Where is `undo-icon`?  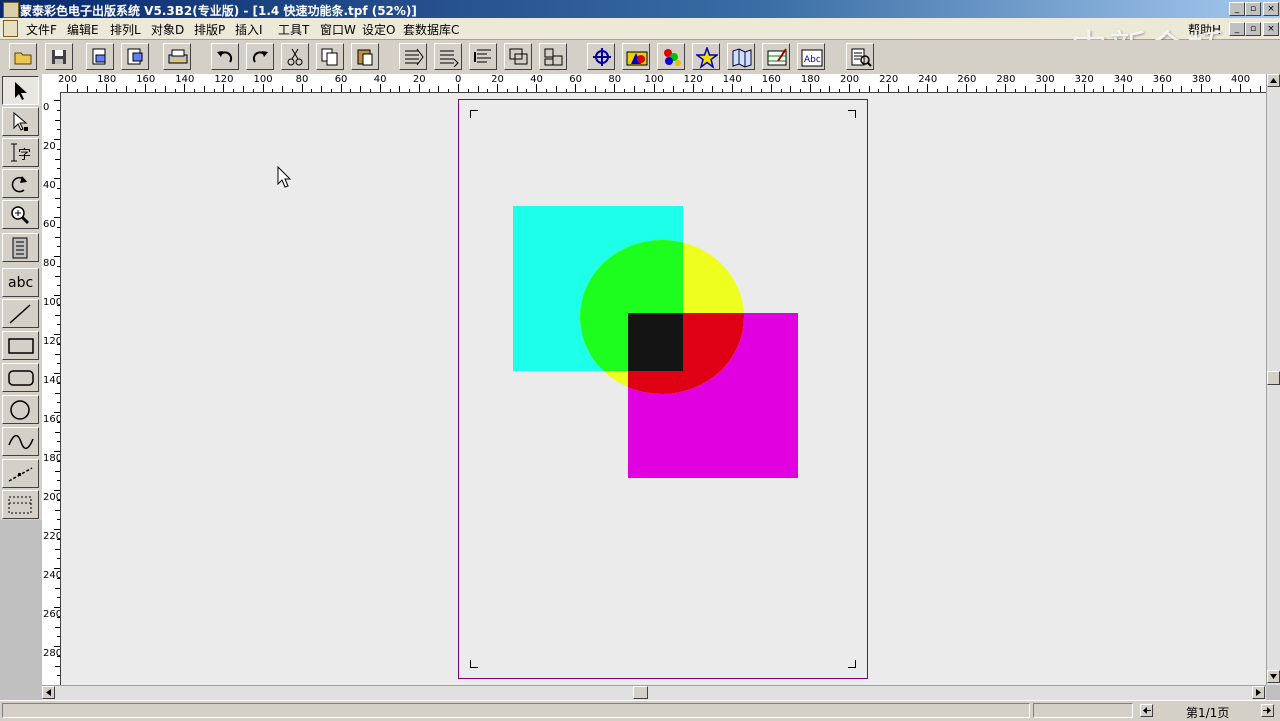
undo-icon is located at coordinates (225, 56).